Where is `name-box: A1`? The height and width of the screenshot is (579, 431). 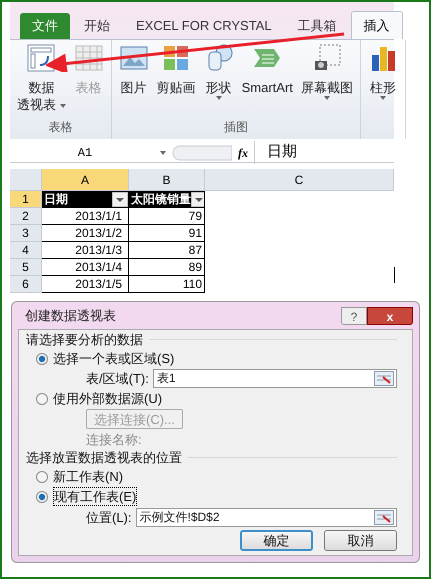
name-box: A1 is located at coordinates (85, 153).